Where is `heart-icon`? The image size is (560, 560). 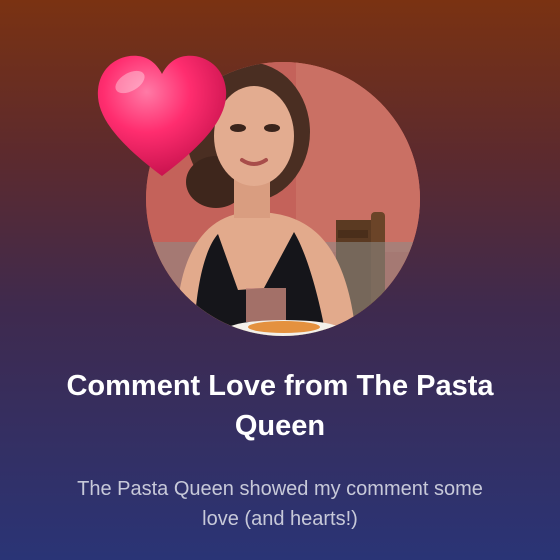
heart-icon is located at coordinates (162, 115).